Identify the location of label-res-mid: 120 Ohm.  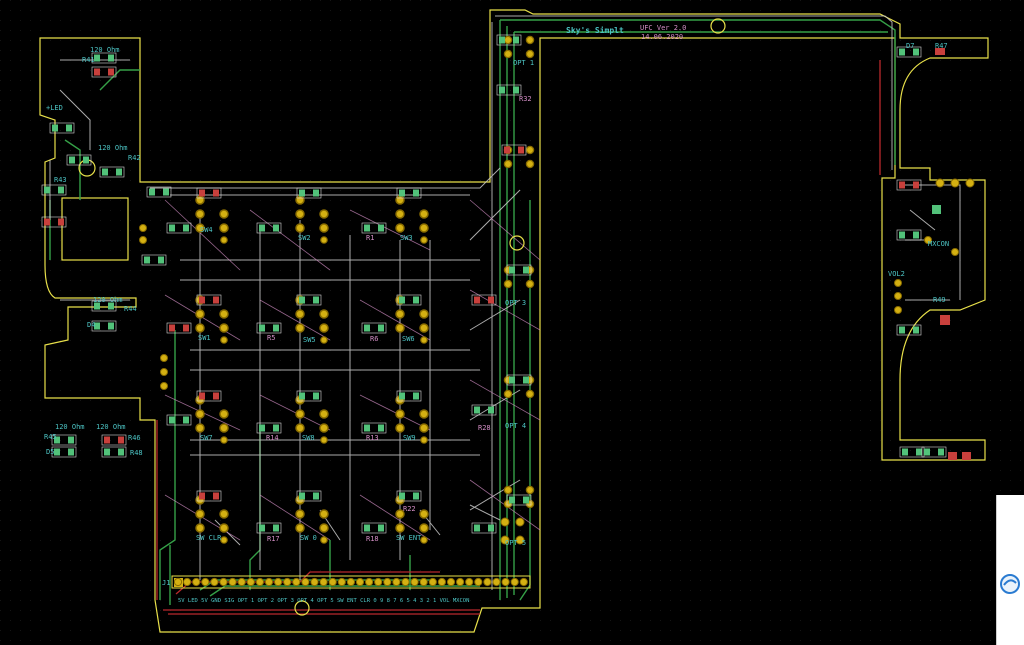
(113, 148).